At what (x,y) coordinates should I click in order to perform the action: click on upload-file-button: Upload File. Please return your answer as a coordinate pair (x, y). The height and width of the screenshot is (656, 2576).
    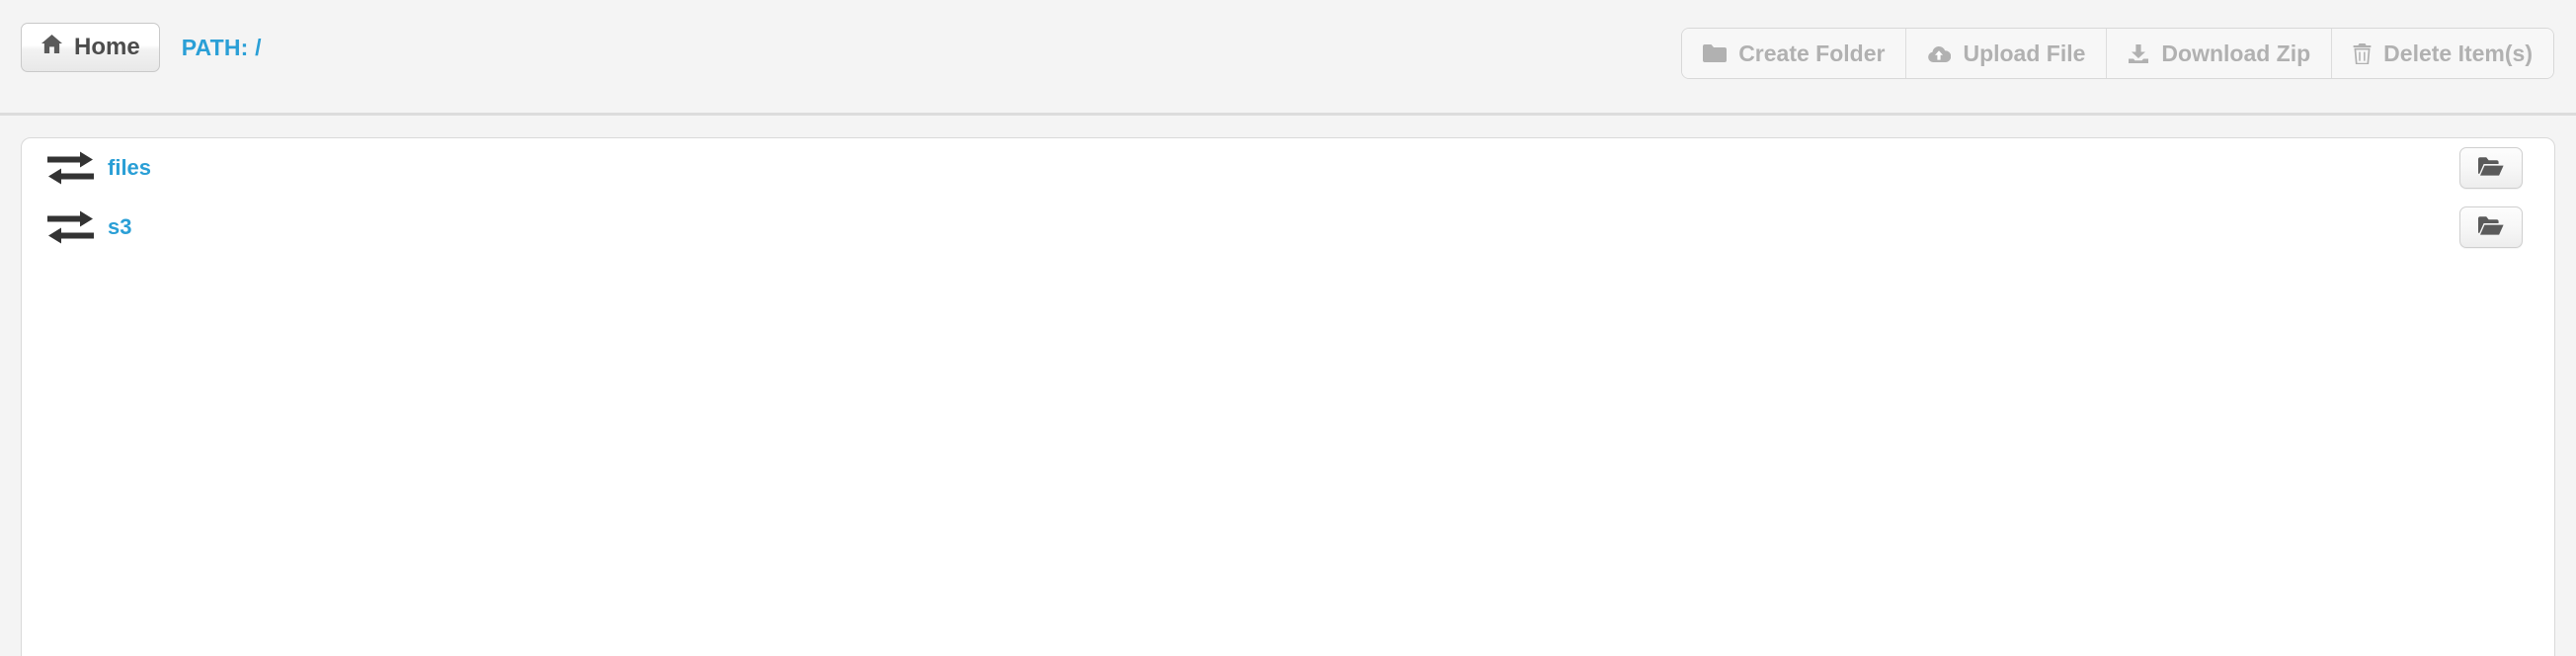
    Looking at the image, I should click on (2007, 53).